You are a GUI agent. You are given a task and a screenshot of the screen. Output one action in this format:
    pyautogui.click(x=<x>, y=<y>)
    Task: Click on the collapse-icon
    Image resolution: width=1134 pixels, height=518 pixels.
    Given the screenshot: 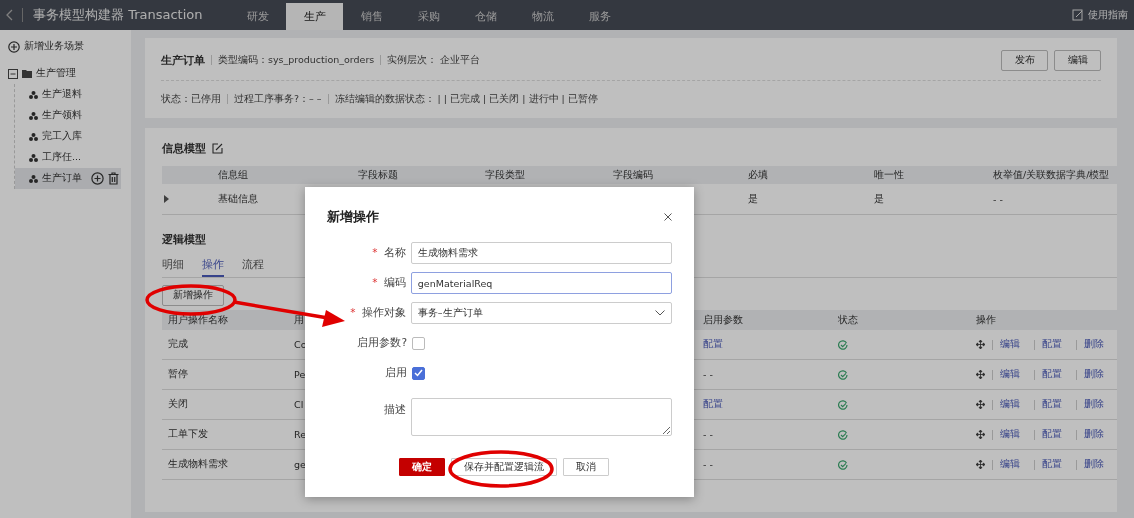 What is the action you would take?
    pyautogui.click(x=13, y=73)
    